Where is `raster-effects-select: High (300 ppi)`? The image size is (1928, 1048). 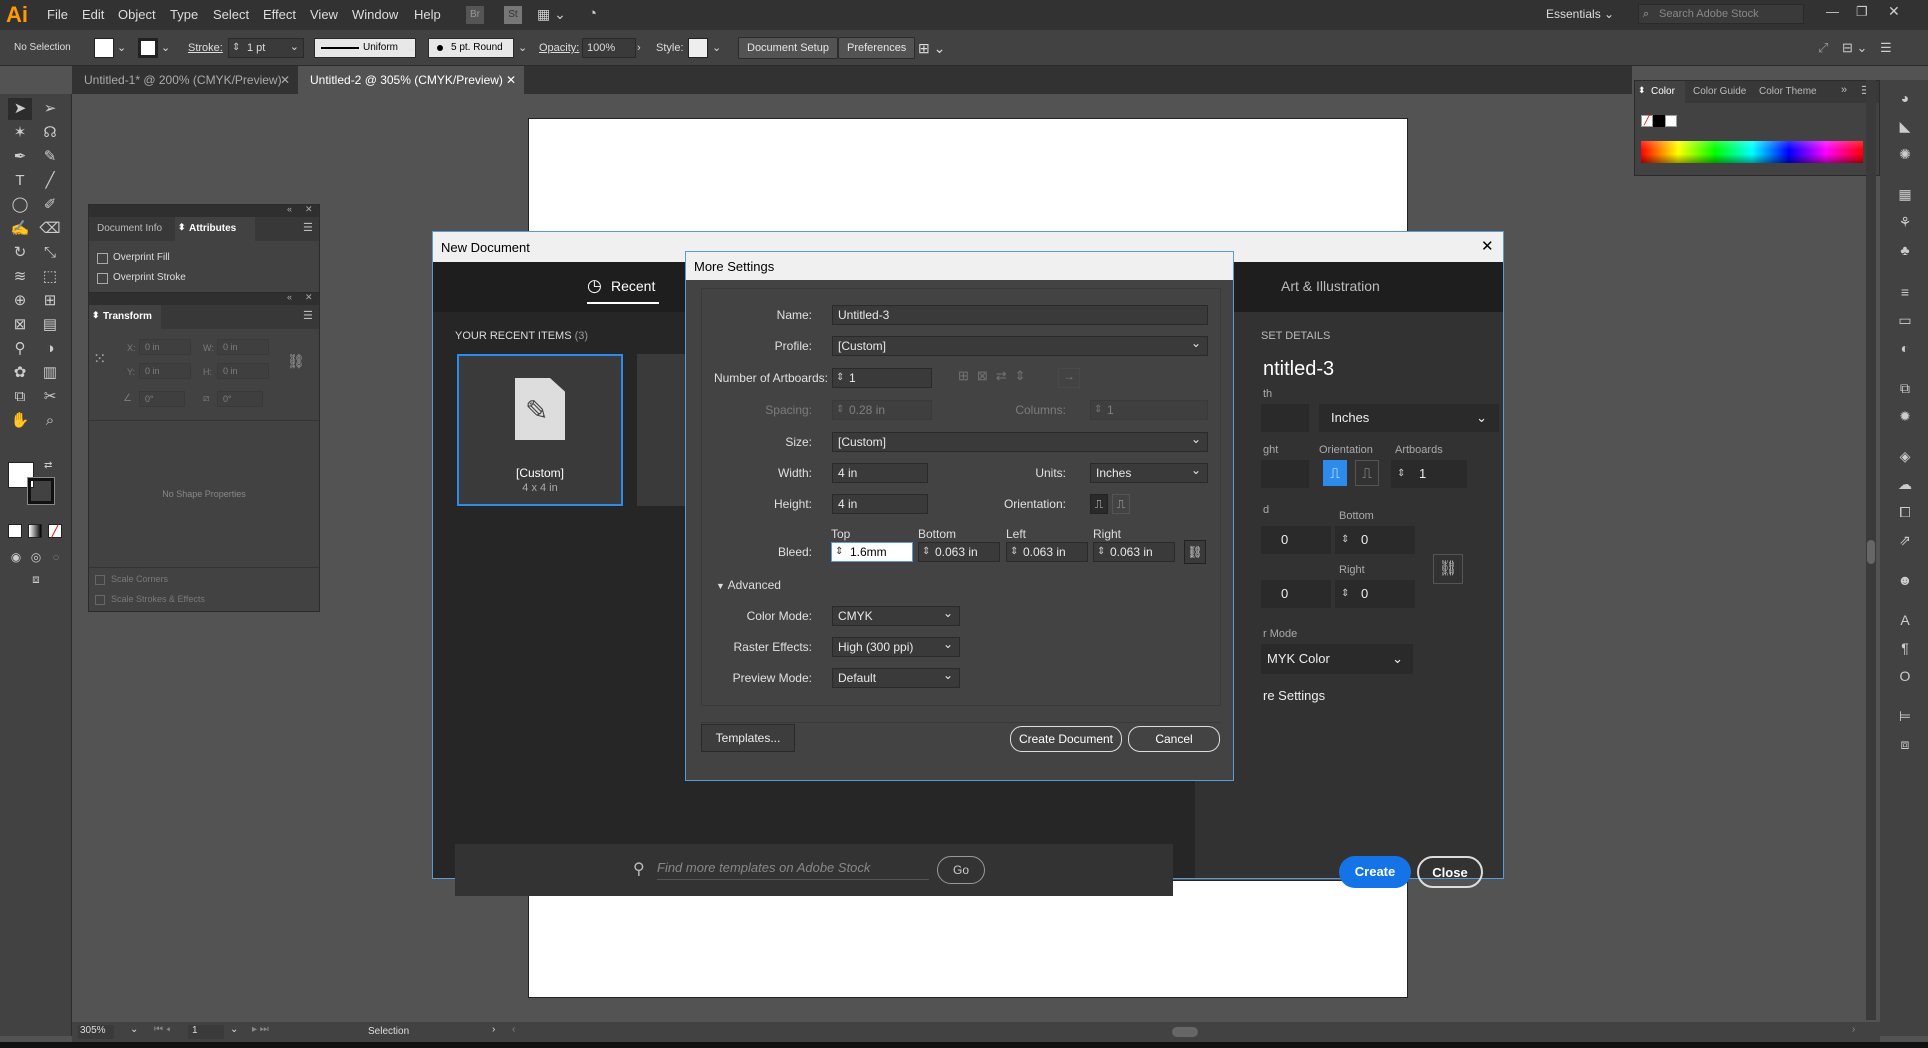 raster-effects-select: High (300 ppi) is located at coordinates (896, 646).